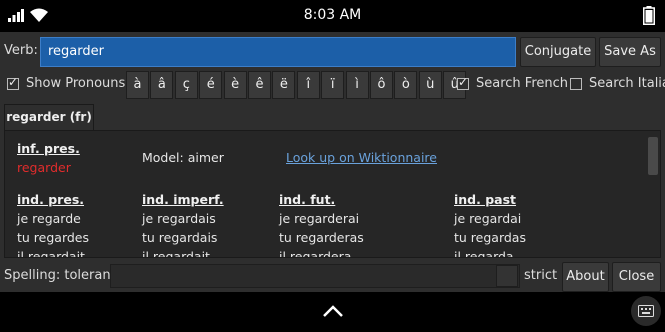 This screenshot has width=665, height=332. I want to click on accent-button: ê, so click(259, 85).